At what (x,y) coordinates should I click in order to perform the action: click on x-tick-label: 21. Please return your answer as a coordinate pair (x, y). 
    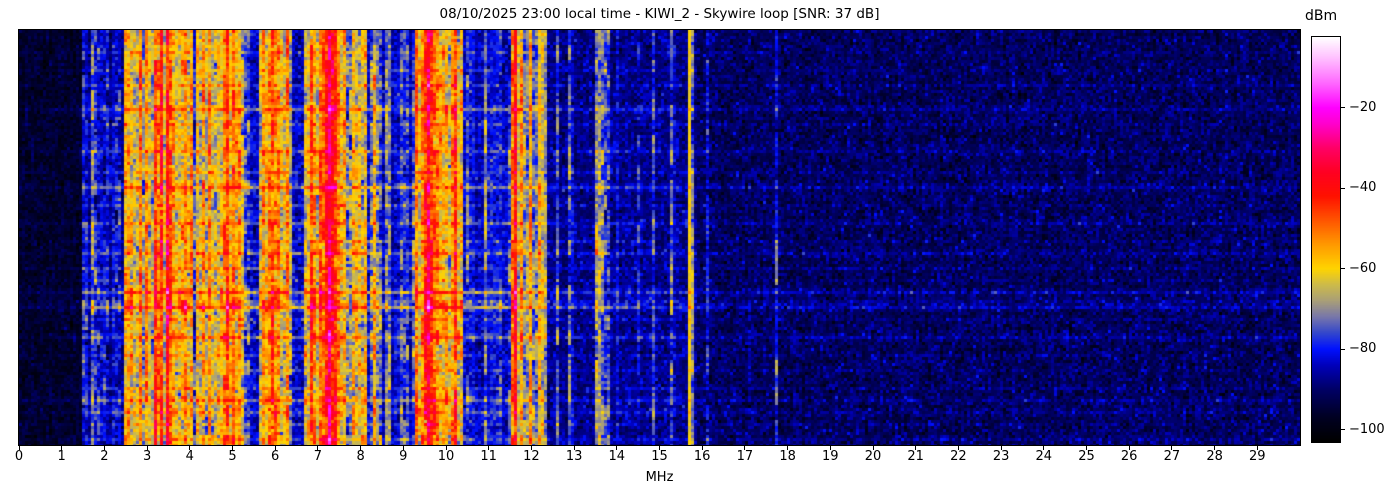
    Looking at the image, I should click on (915, 456).